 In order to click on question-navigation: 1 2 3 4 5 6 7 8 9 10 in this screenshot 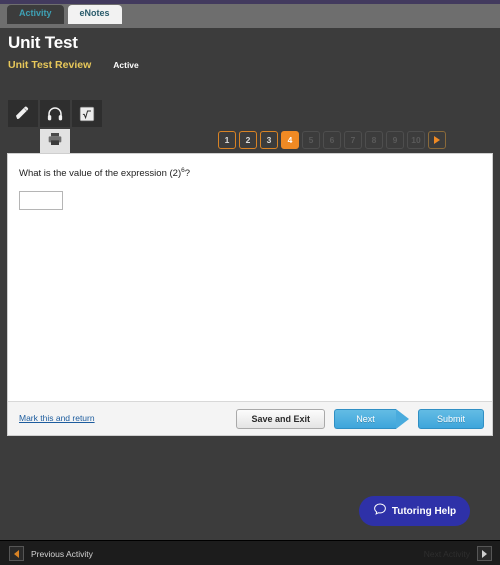, I will do `click(332, 140)`.